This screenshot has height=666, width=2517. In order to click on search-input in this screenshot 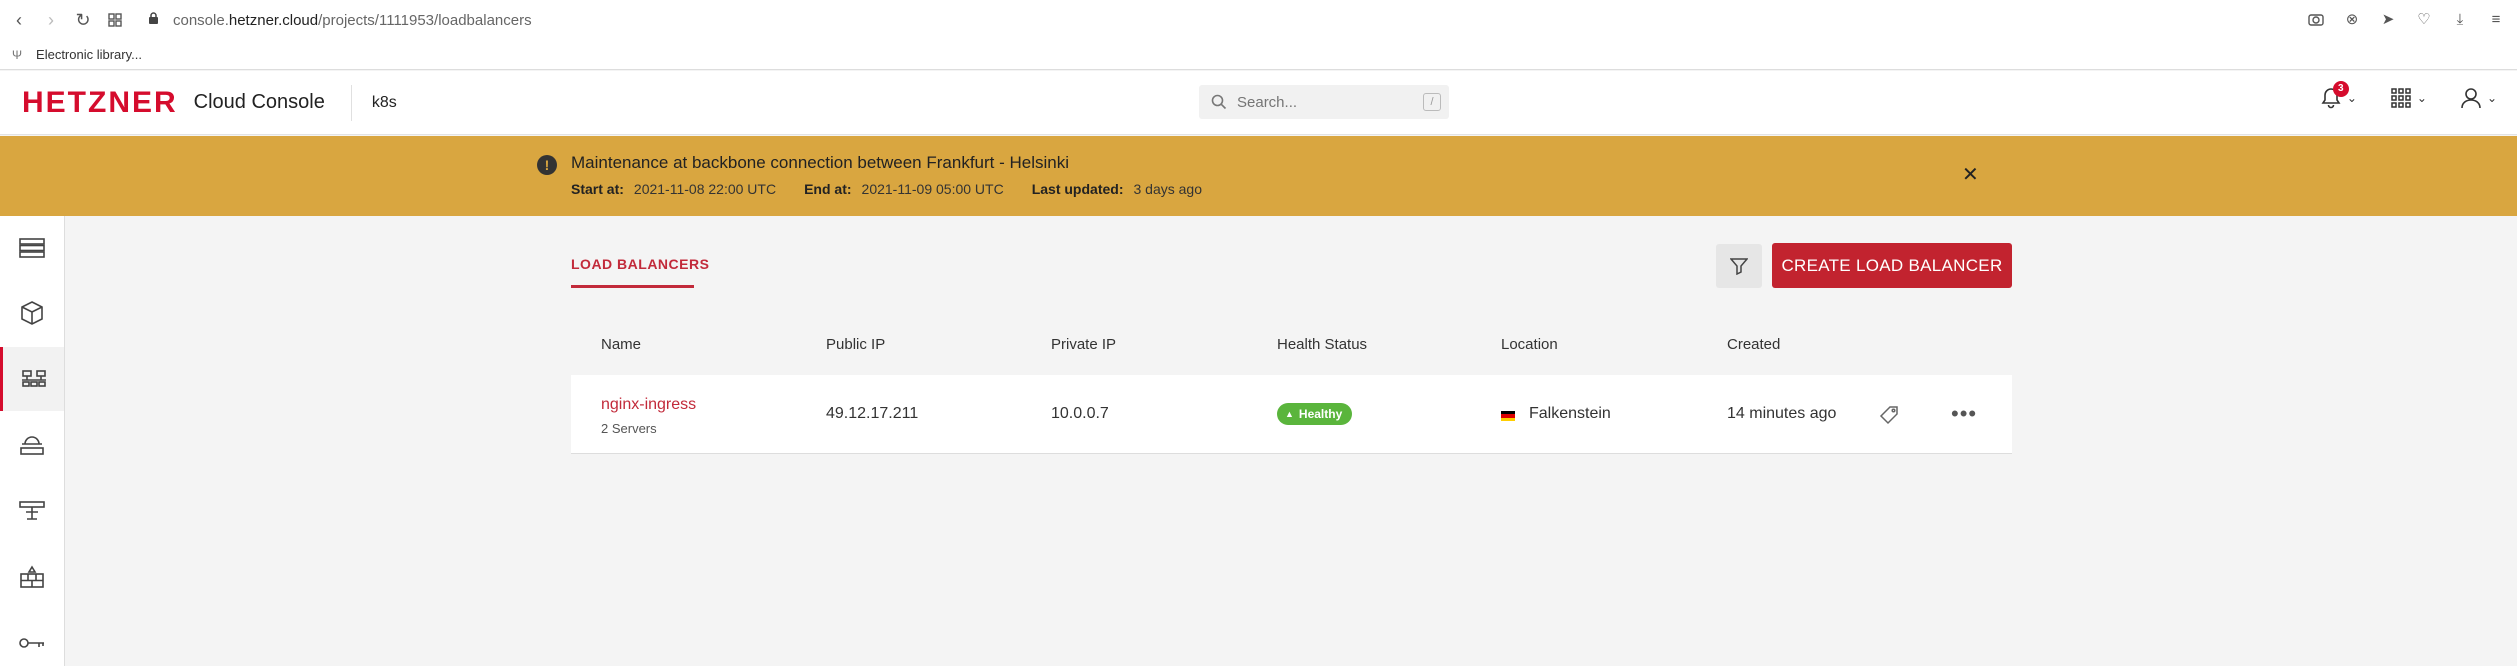, I will do `click(1322, 102)`.